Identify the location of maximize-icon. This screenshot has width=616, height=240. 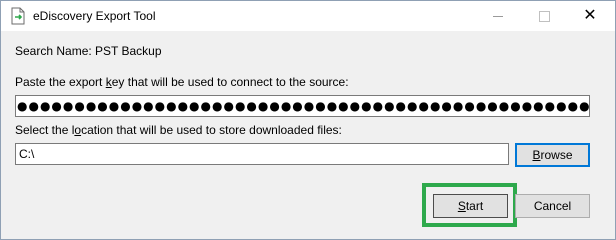
(544, 16).